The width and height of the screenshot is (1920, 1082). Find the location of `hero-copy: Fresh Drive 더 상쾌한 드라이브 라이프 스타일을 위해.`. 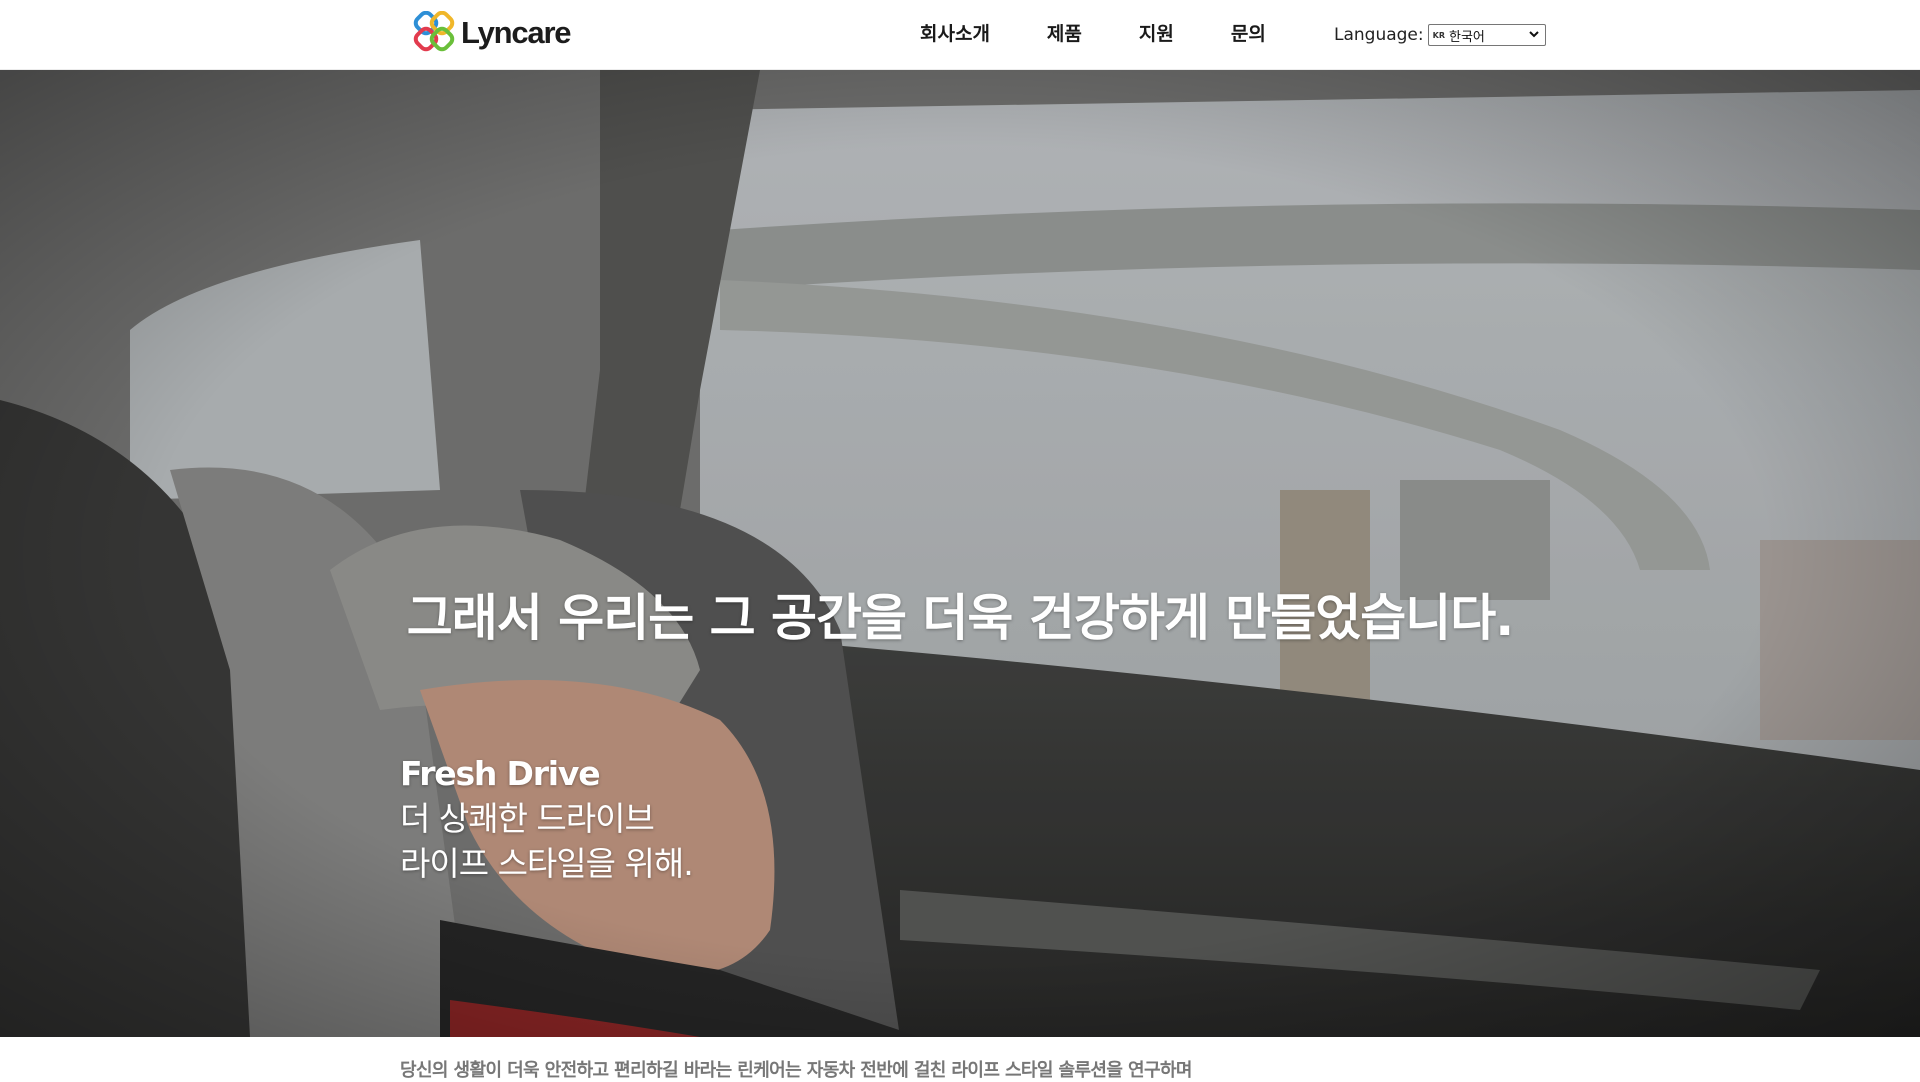

hero-copy: Fresh Drive 더 상쾌한 드라이브 라이프 스타일을 위해. is located at coordinates (547, 819).